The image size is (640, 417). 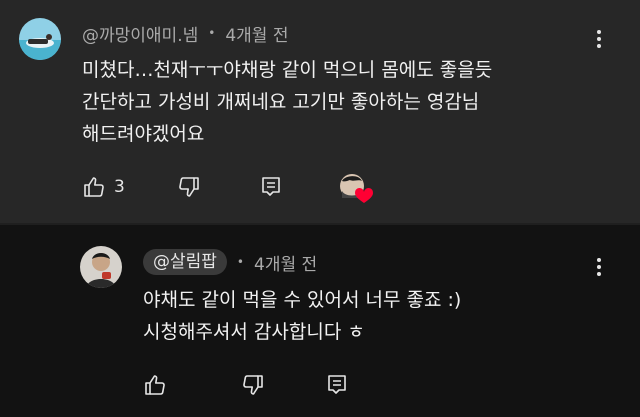 I want to click on comment-line: 시청해주셔서 감사합니다 ㅎ, so click(x=254, y=332).